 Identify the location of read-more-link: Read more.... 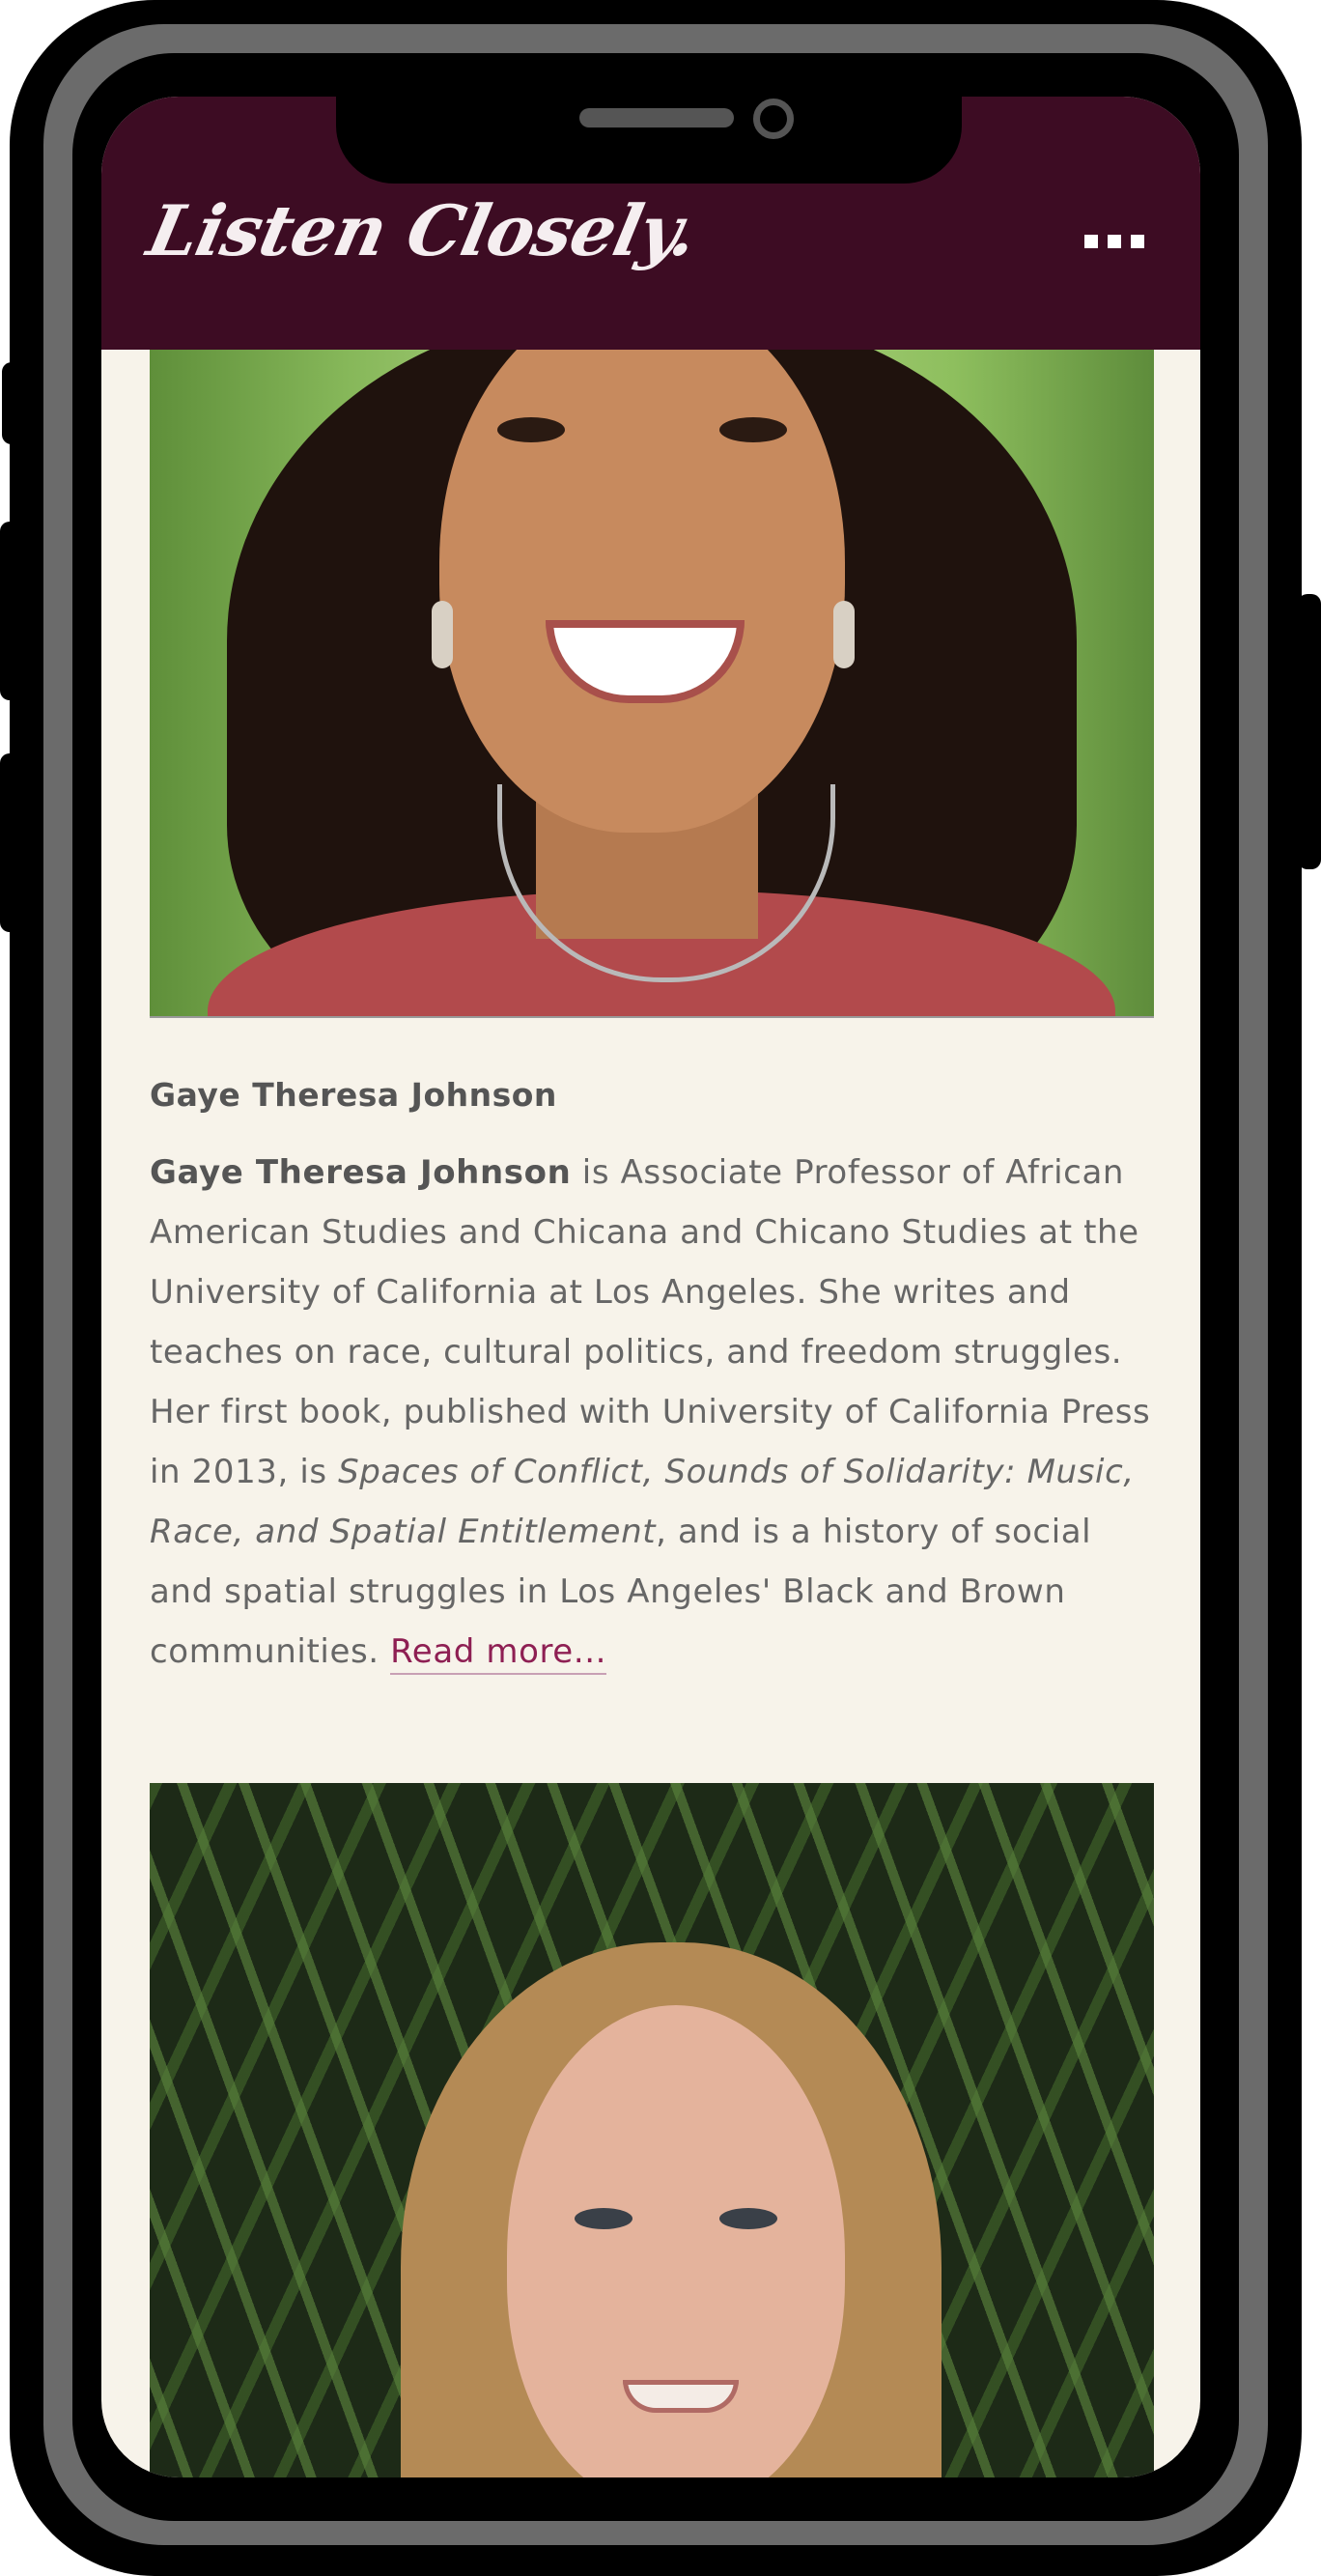
(498, 1653).